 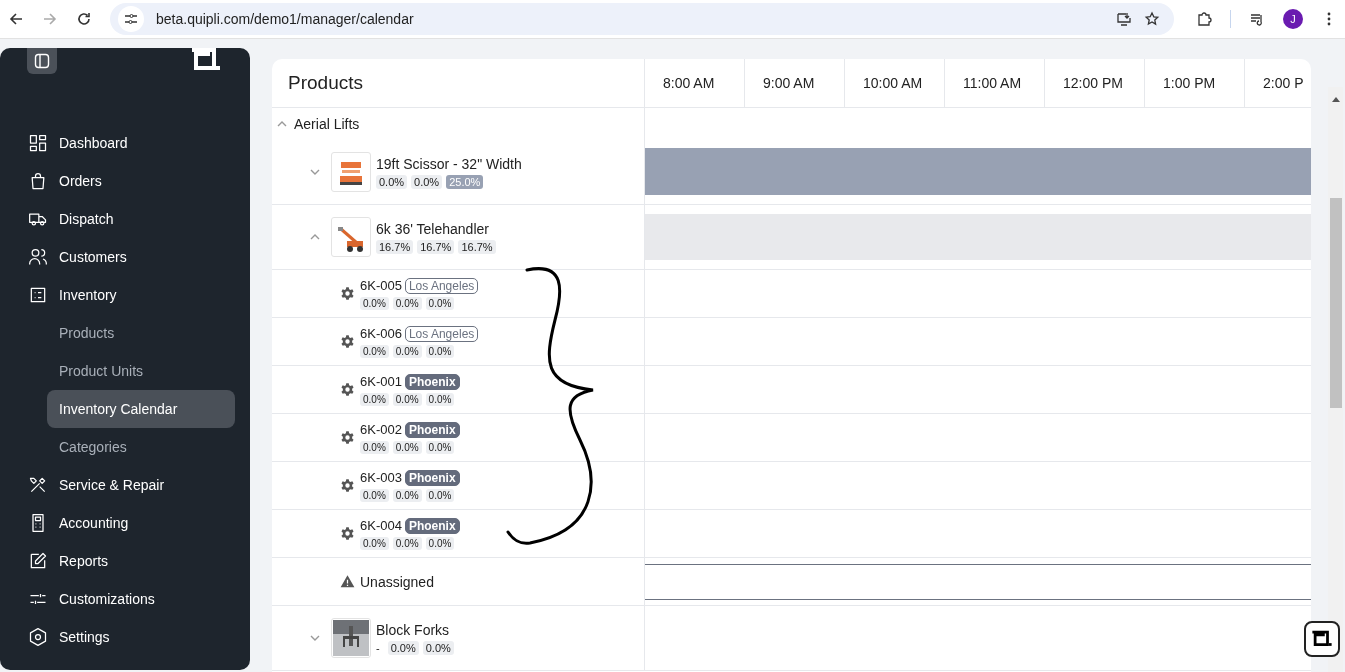 What do you see at coordinates (131, 19) in the screenshot?
I see `site-settings-icon` at bounding box center [131, 19].